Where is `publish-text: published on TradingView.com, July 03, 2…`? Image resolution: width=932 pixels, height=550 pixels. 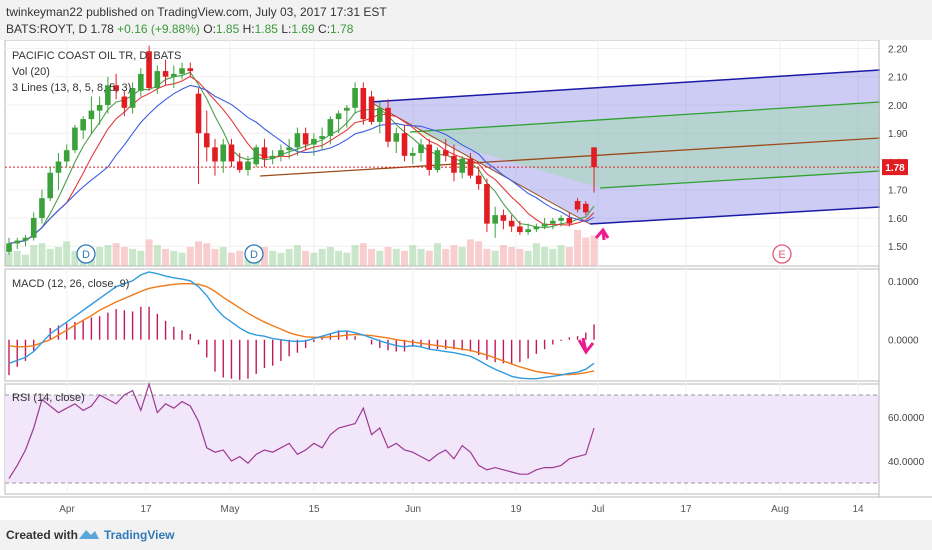 publish-text: published on TradingView.com, July 03, 2… is located at coordinates (236, 12).